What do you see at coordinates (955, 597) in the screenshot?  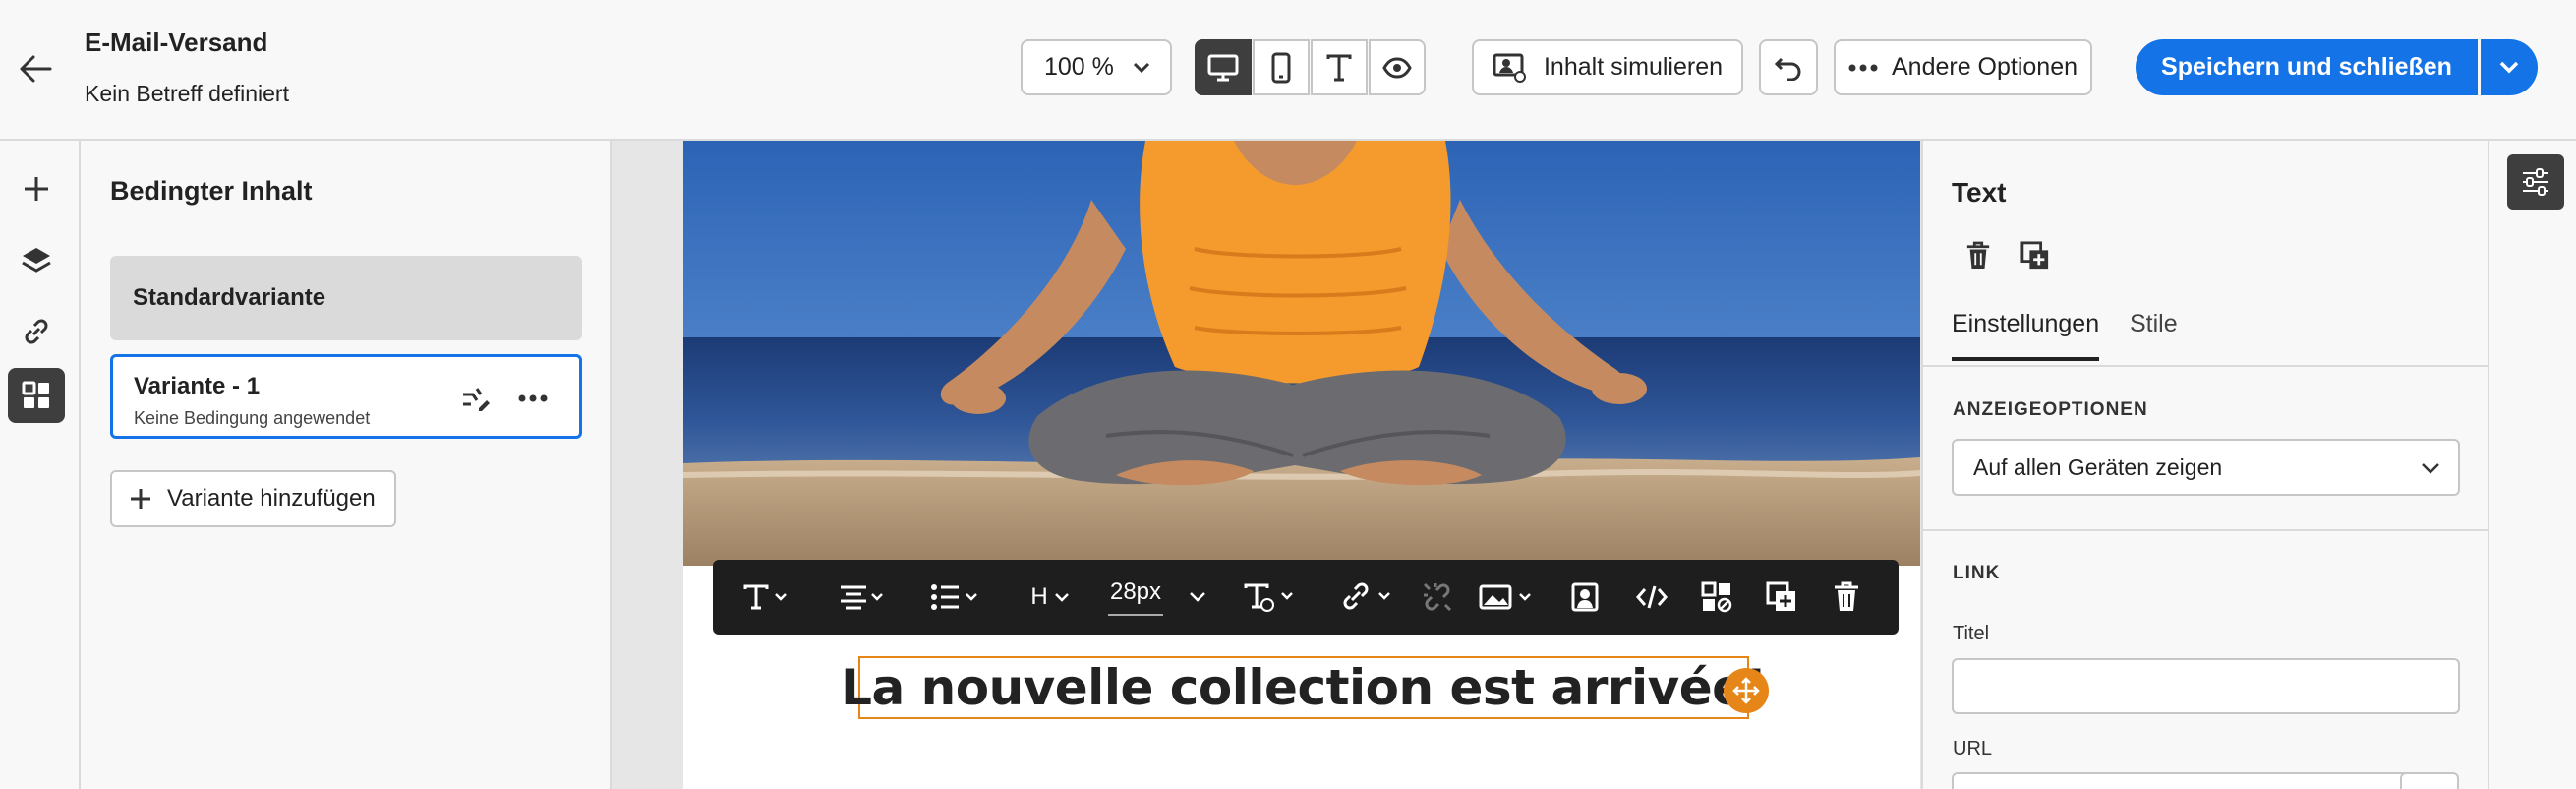 I see `list-button` at bounding box center [955, 597].